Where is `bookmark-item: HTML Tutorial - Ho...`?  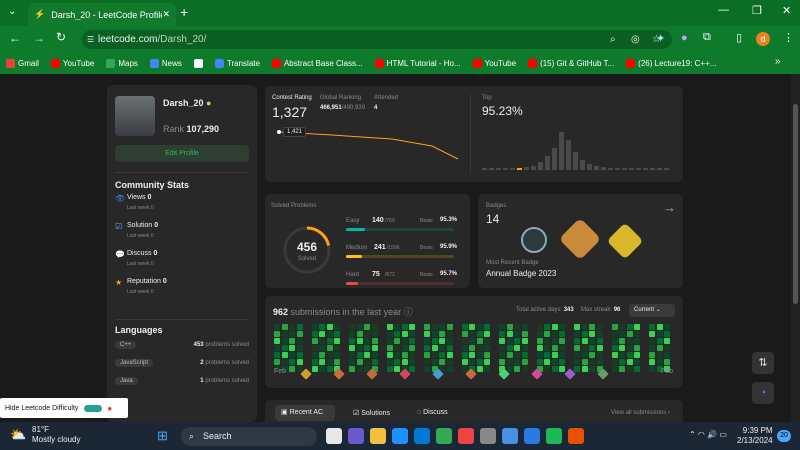
bookmark-item: HTML Tutorial - Ho... is located at coordinates (417, 63).